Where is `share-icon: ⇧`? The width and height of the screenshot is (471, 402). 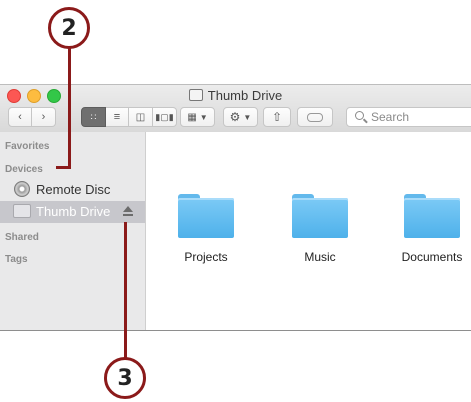 share-icon: ⇧ is located at coordinates (277, 117).